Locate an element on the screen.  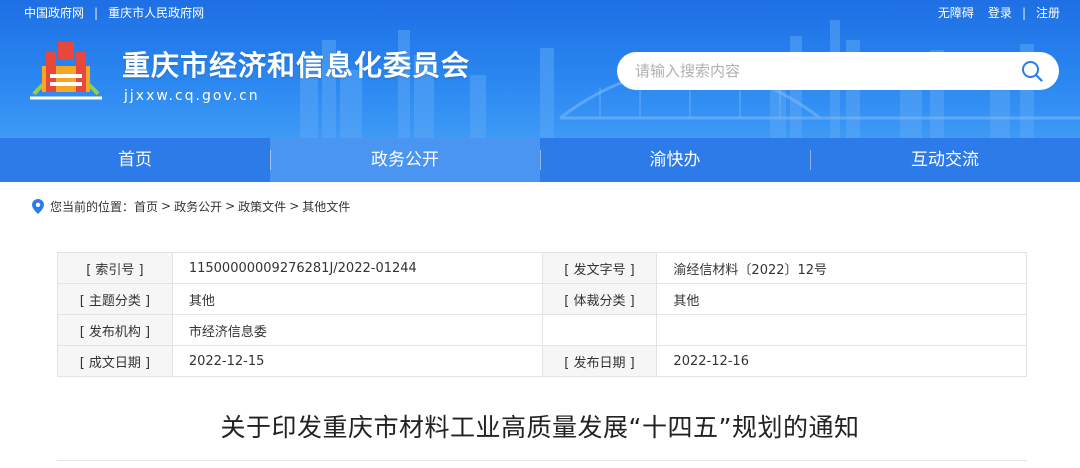
register-link: 注册 is located at coordinates (1048, 12).